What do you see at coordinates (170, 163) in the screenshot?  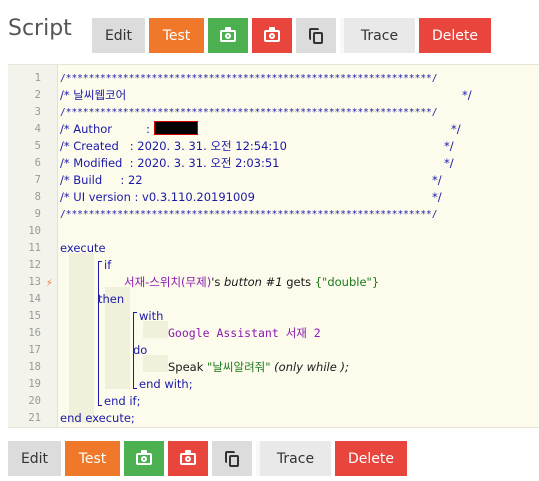 I see `header-modified: /* Modified : 2020. 3. 31. 오전 2:03:51` at bounding box center [170, 163].